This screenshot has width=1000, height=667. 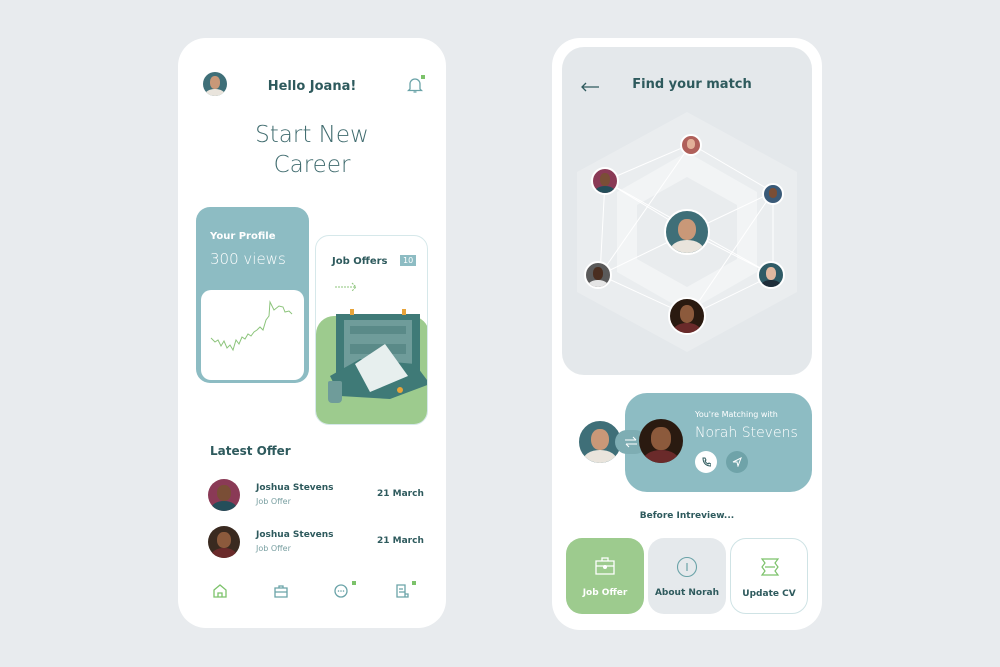 I want to click on home-icon, so click(x=220, y=591).